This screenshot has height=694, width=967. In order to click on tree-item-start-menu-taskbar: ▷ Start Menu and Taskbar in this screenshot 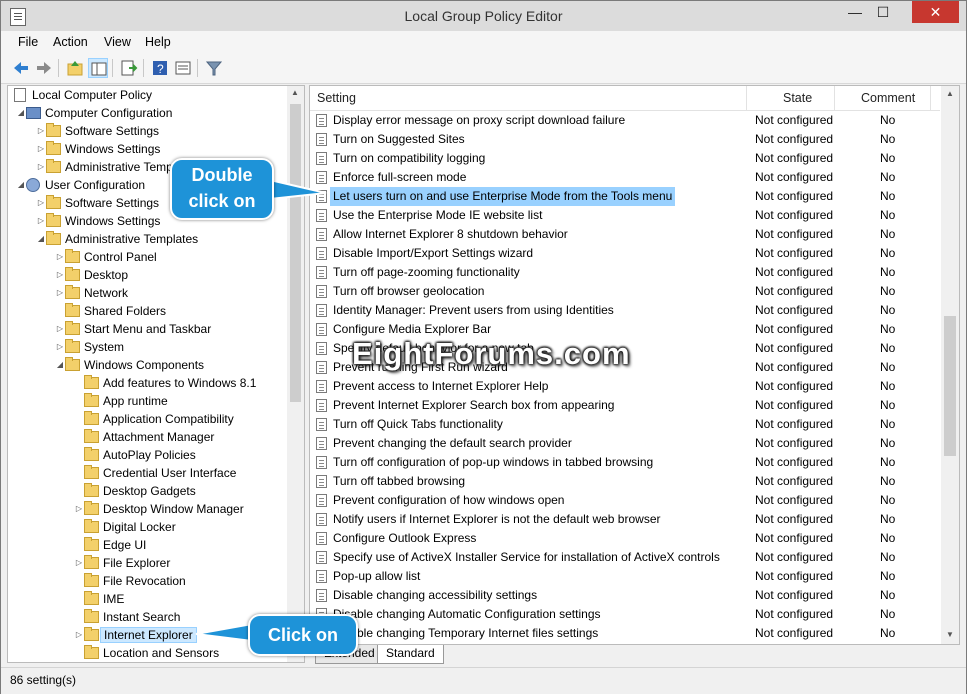, I will do `click(133, 329)`.